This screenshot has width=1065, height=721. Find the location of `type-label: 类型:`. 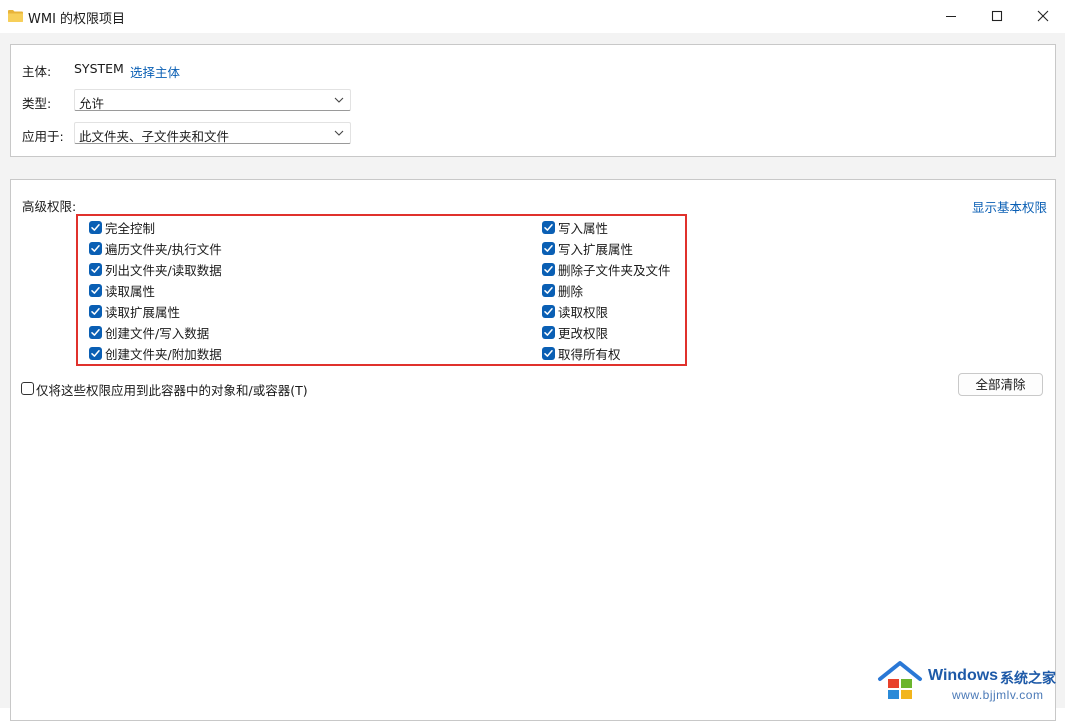

type-label: 类型: is located at coordinates (37, 103).